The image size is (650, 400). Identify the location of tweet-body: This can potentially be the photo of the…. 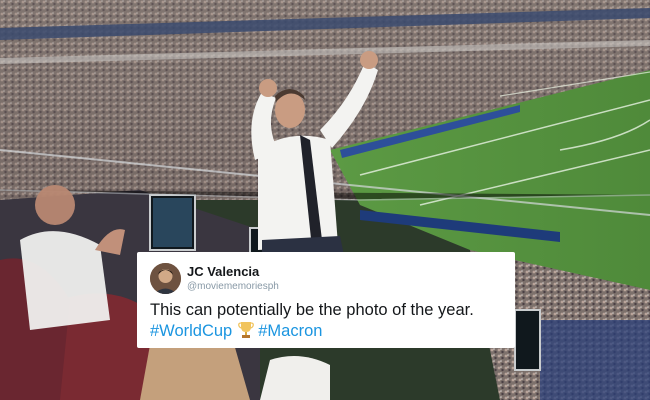
(330, 321).